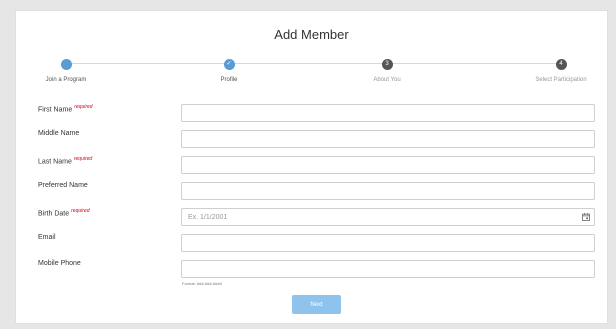  What do you see at coordinates (202, 283) in the screenshot?
I see `phone-format-hint: Format: ###-###-####` at bounding box center [202, 283].